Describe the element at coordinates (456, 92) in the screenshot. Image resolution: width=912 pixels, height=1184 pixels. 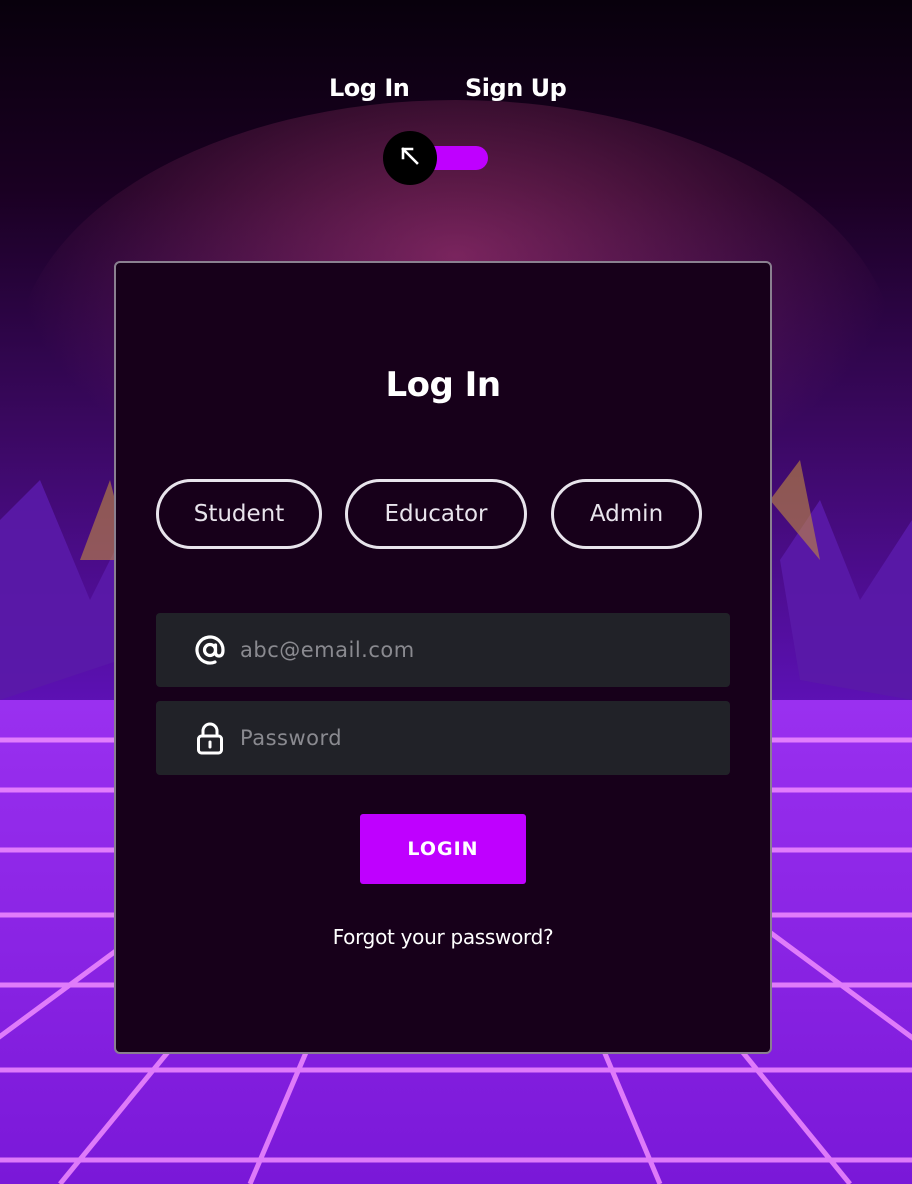
I see `auth-mode-tabs: Log In Sign Up` at that location.